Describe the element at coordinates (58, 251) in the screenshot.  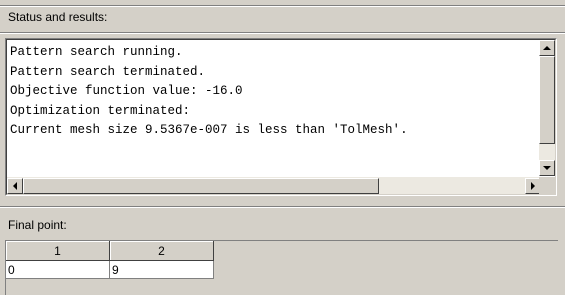
I see `column-header: 1` at that location.